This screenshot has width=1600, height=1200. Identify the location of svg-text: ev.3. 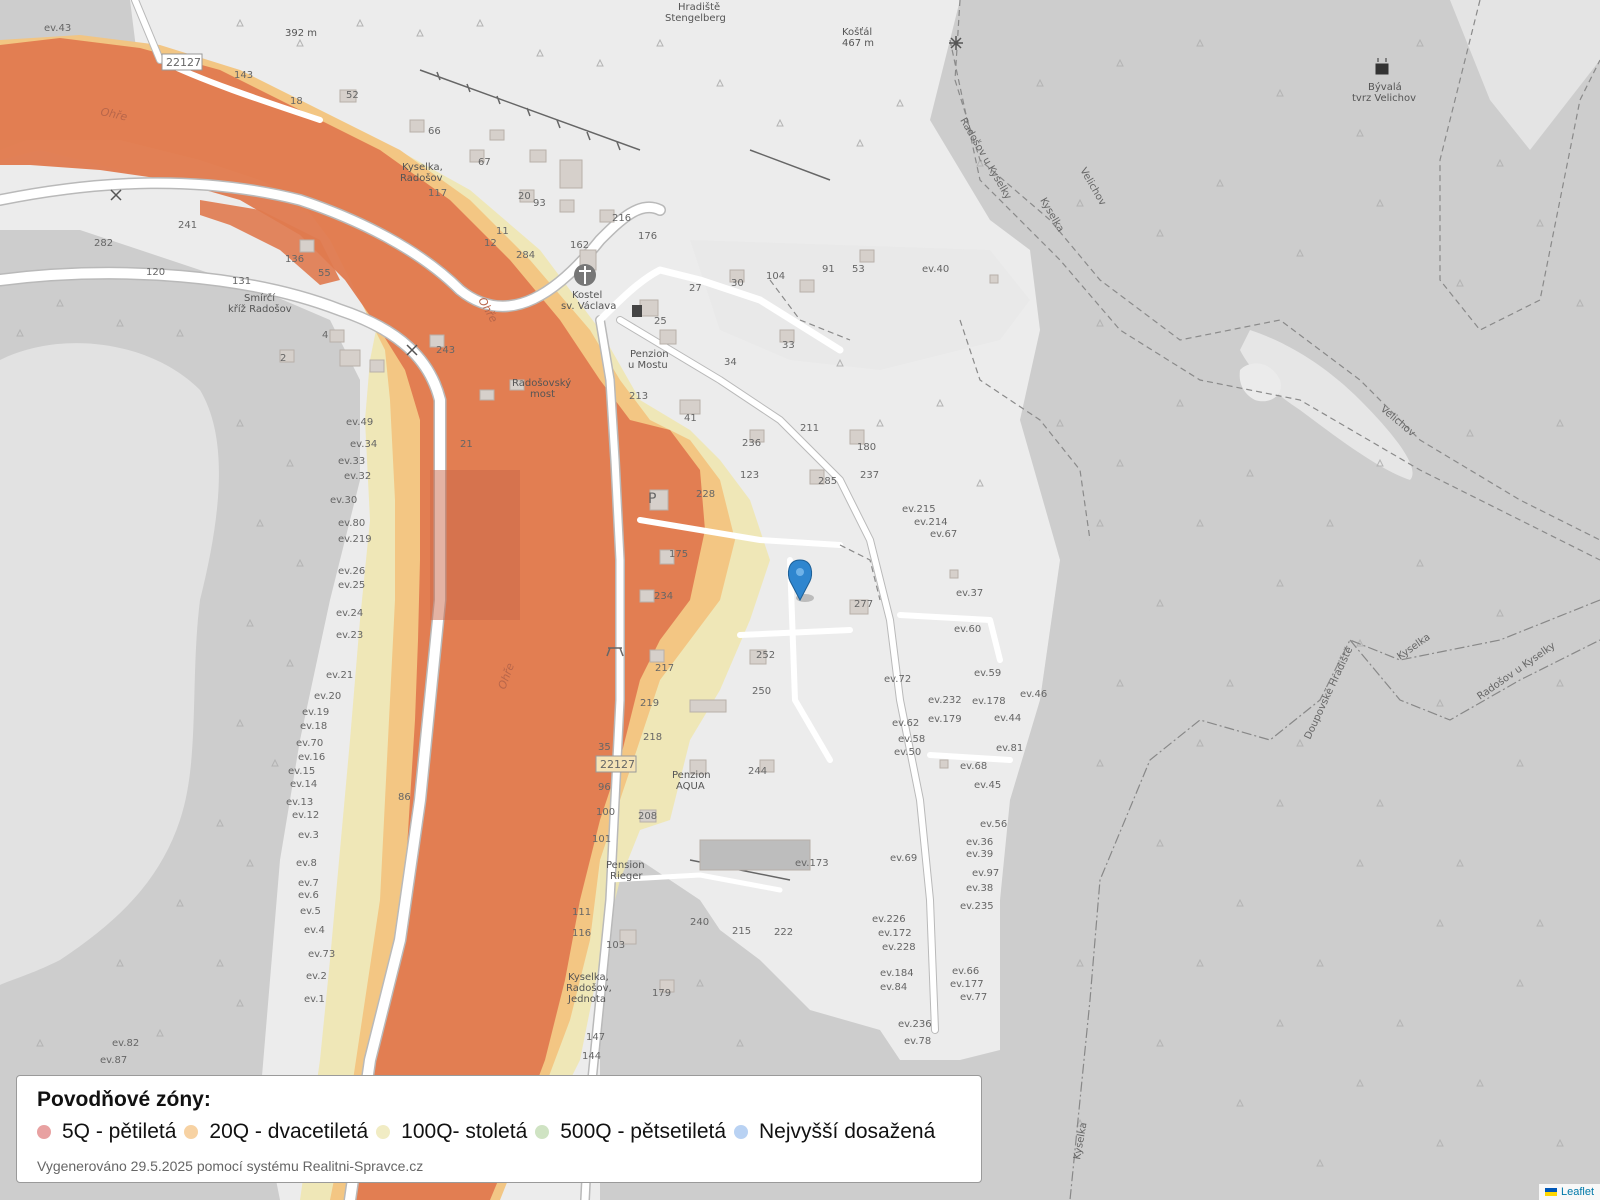
(308, 835).